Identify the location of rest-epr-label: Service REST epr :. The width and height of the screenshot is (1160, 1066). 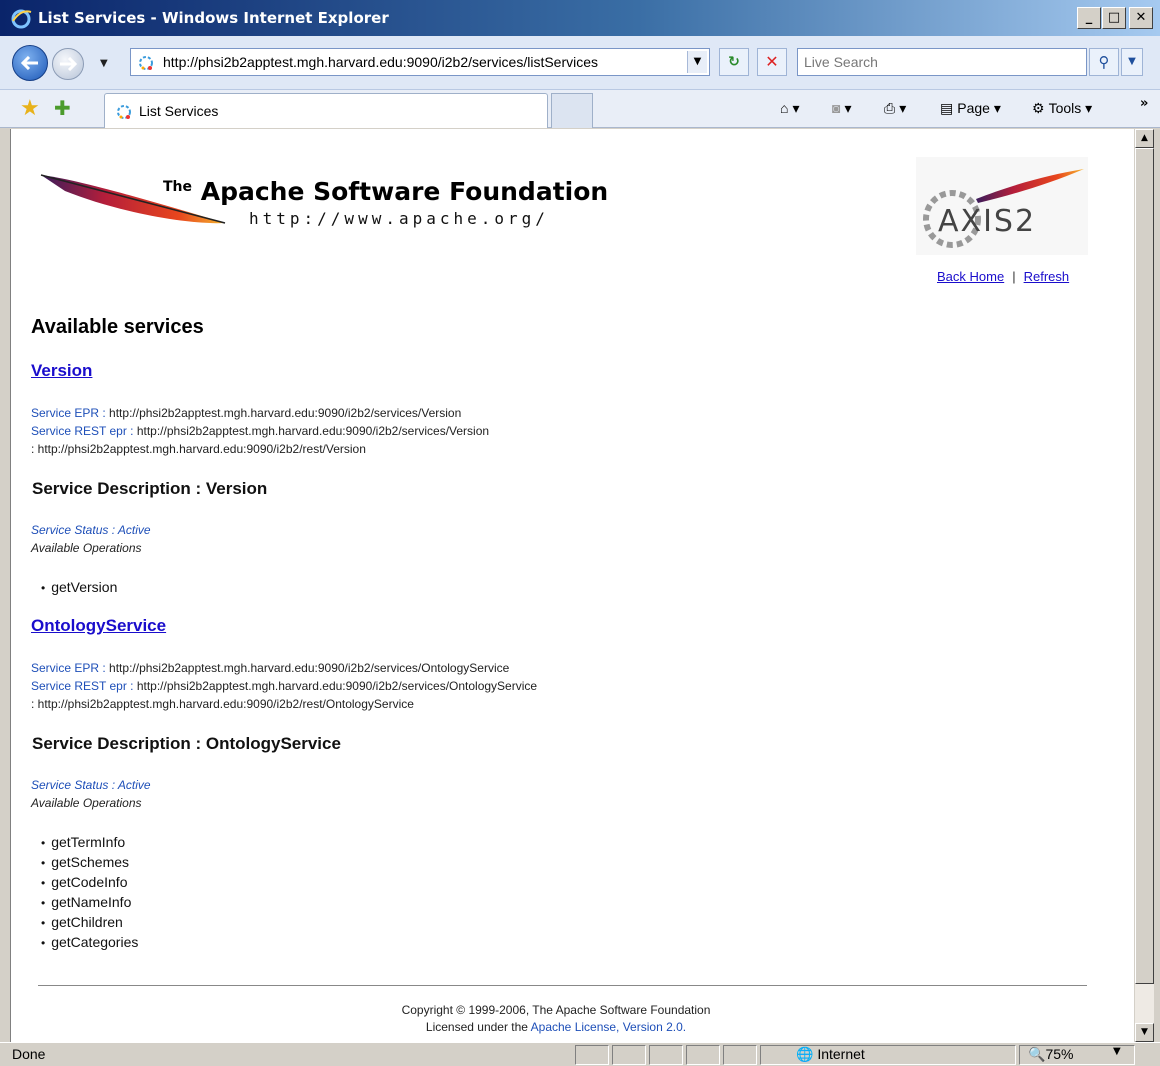
(82, 686).